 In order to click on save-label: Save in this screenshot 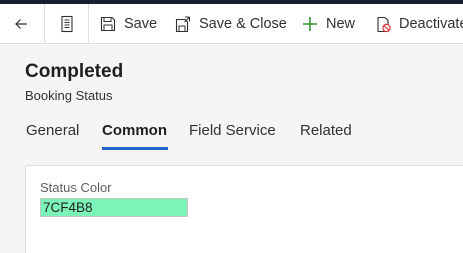, I will do `click(141, 24)`.